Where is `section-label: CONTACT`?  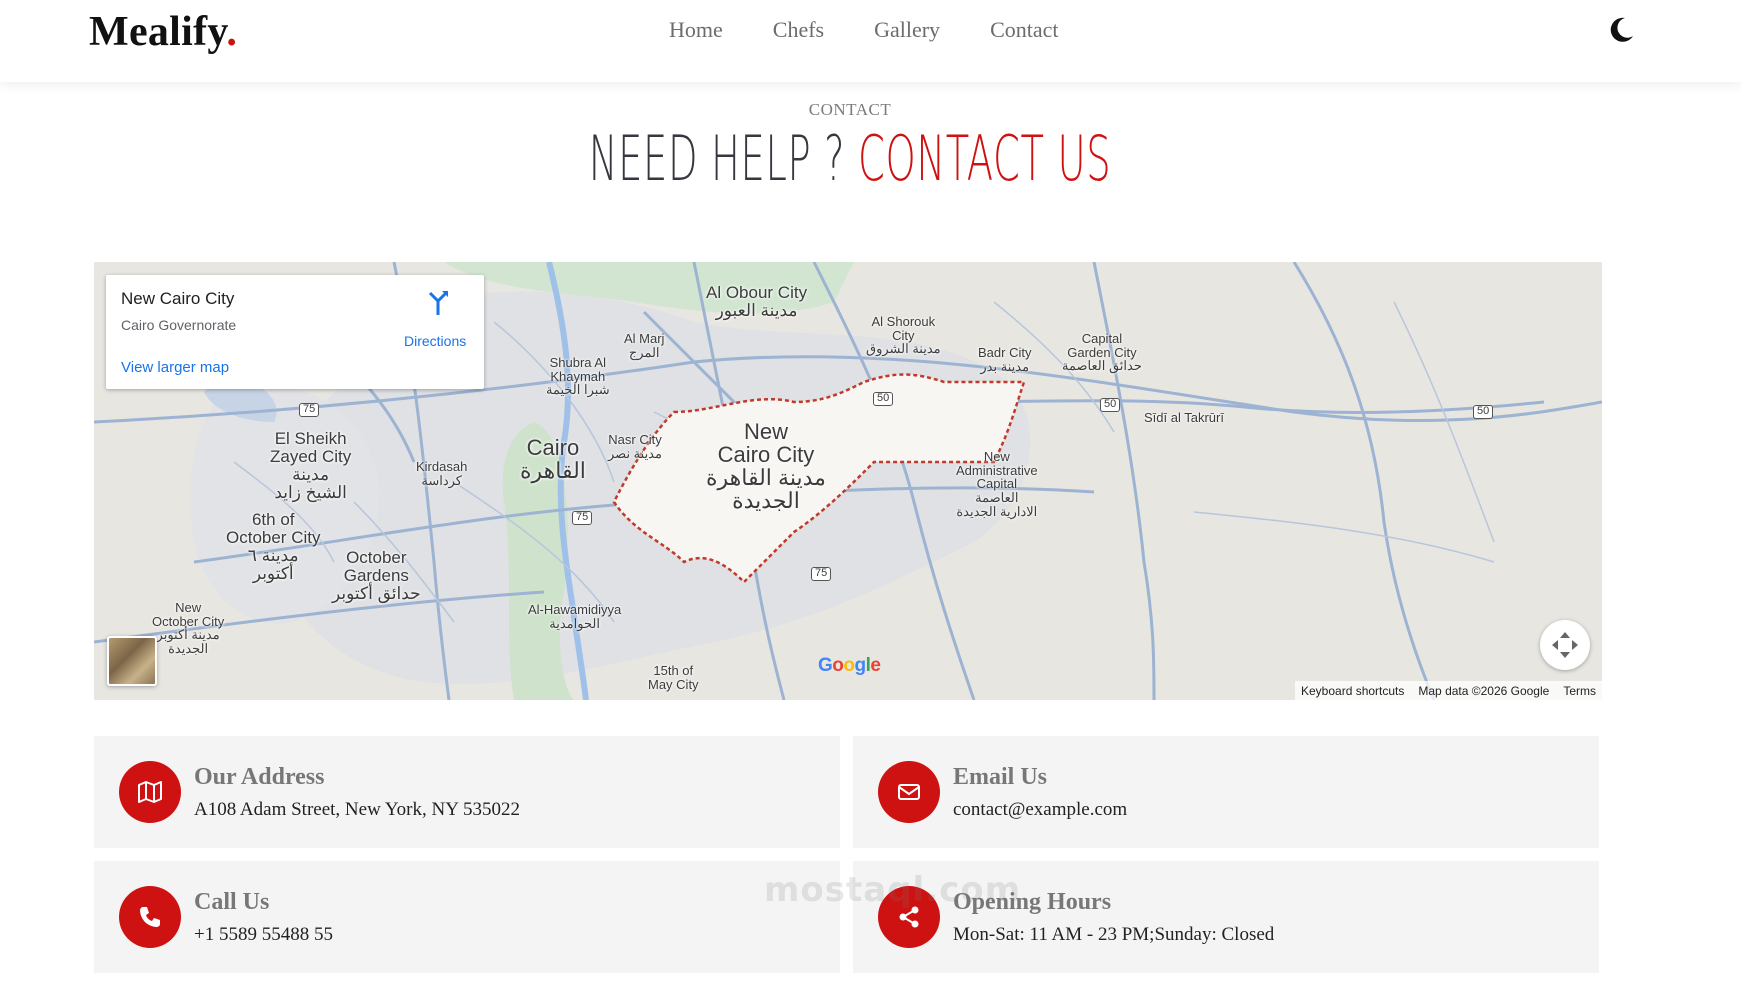
section-label: CONTACT is located at coordinates (850, 109).